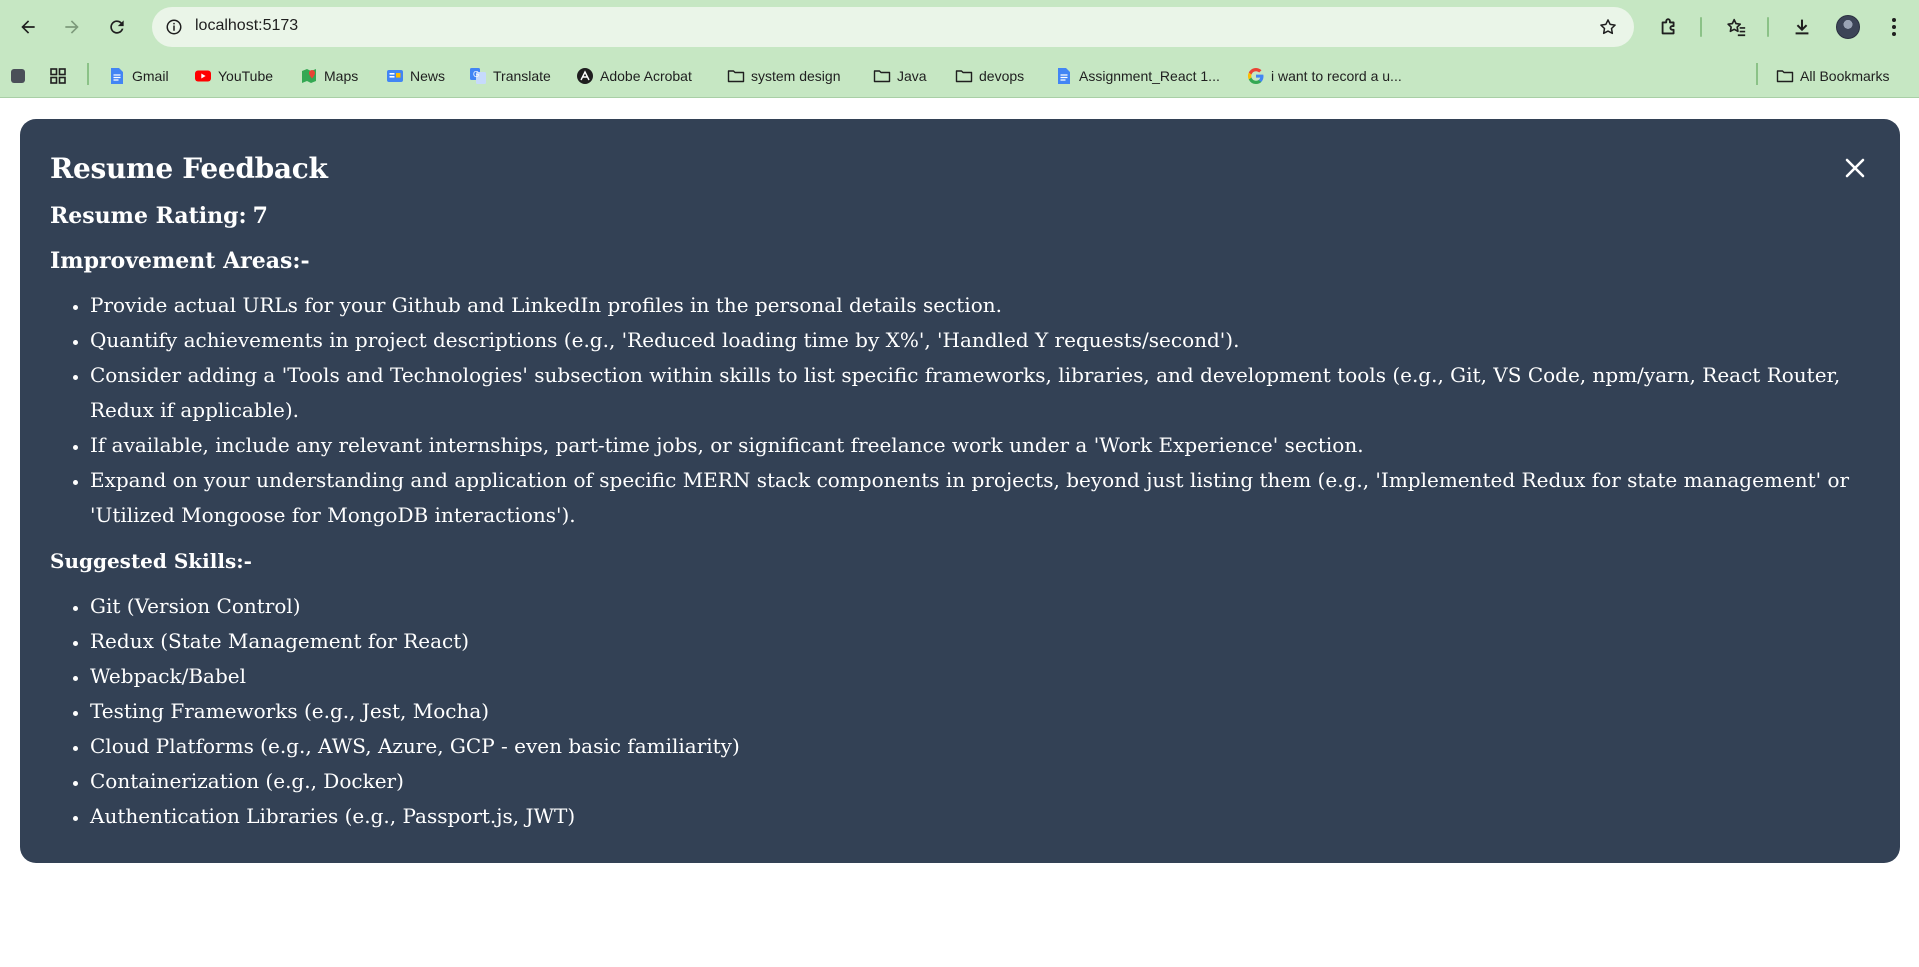  What do you see at coordinates (1736, 27) in the screenshot?
I see `bookmarks-manager-icon` at bounding box center [1736, 27].